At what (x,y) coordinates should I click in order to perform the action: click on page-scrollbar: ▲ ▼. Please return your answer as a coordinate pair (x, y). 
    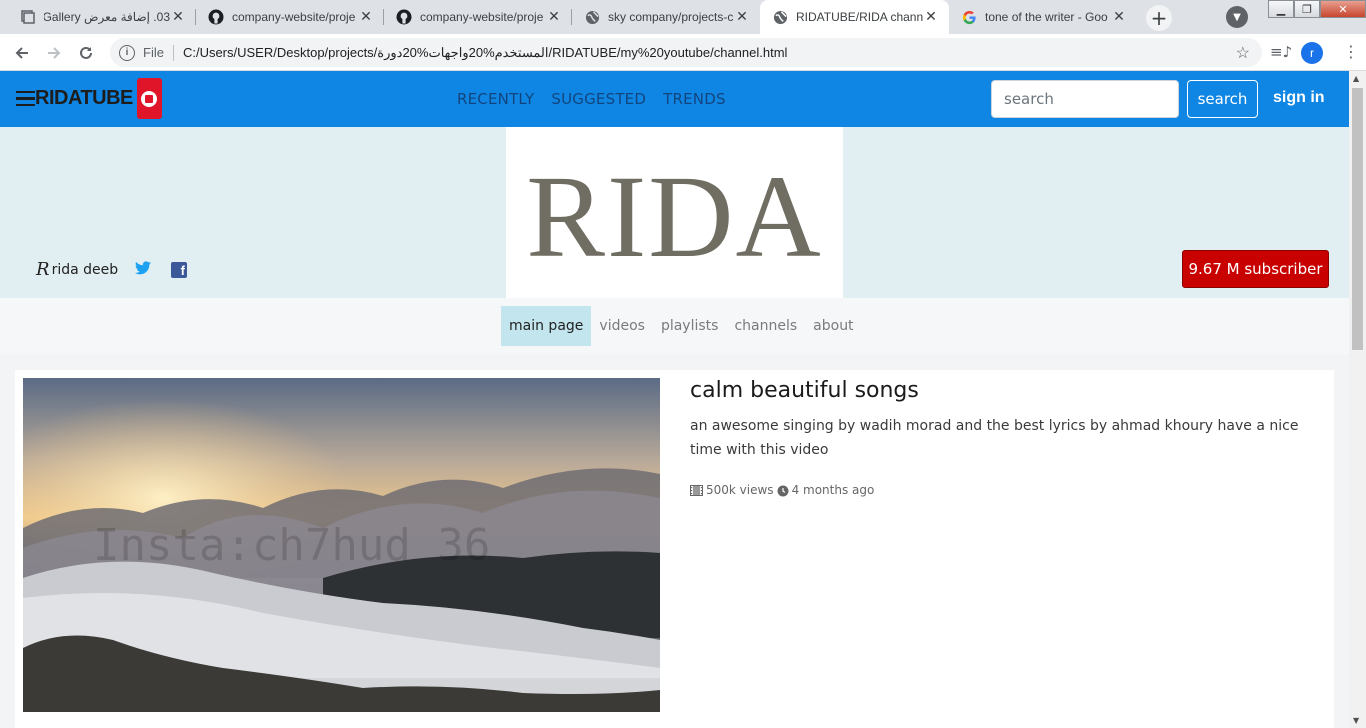
    Looking at the image, I should click on (1357, 399).